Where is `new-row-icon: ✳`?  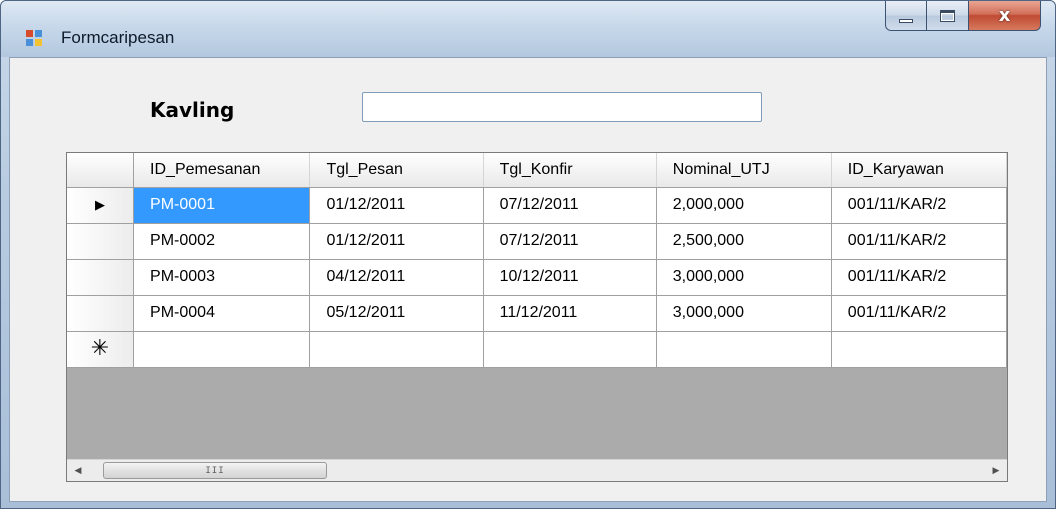 new-row-icon: ✳ is located at coordinates (100, 348).